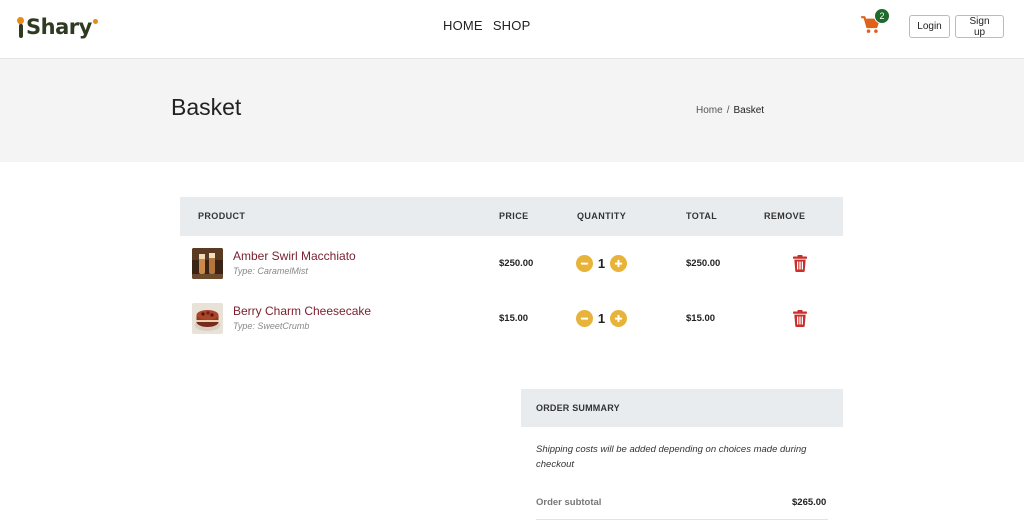 The image size is (1024, 521). I want to click on product-name-link: Amber Swirl Macchiato, so click(294, 256).